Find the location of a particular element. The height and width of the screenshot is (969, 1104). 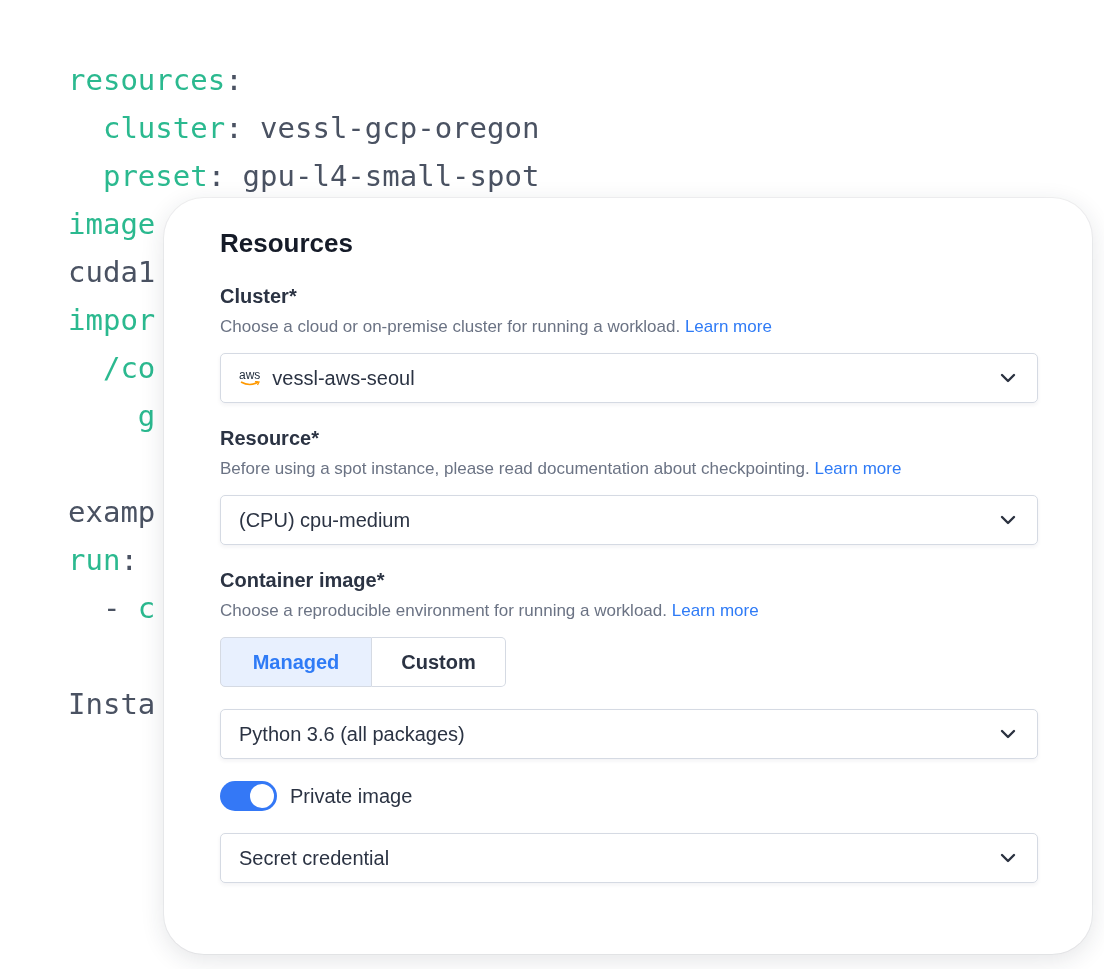

field-description: Choose a reproducible environment for running a workload. Learn more is located at coordinates (490, 611).